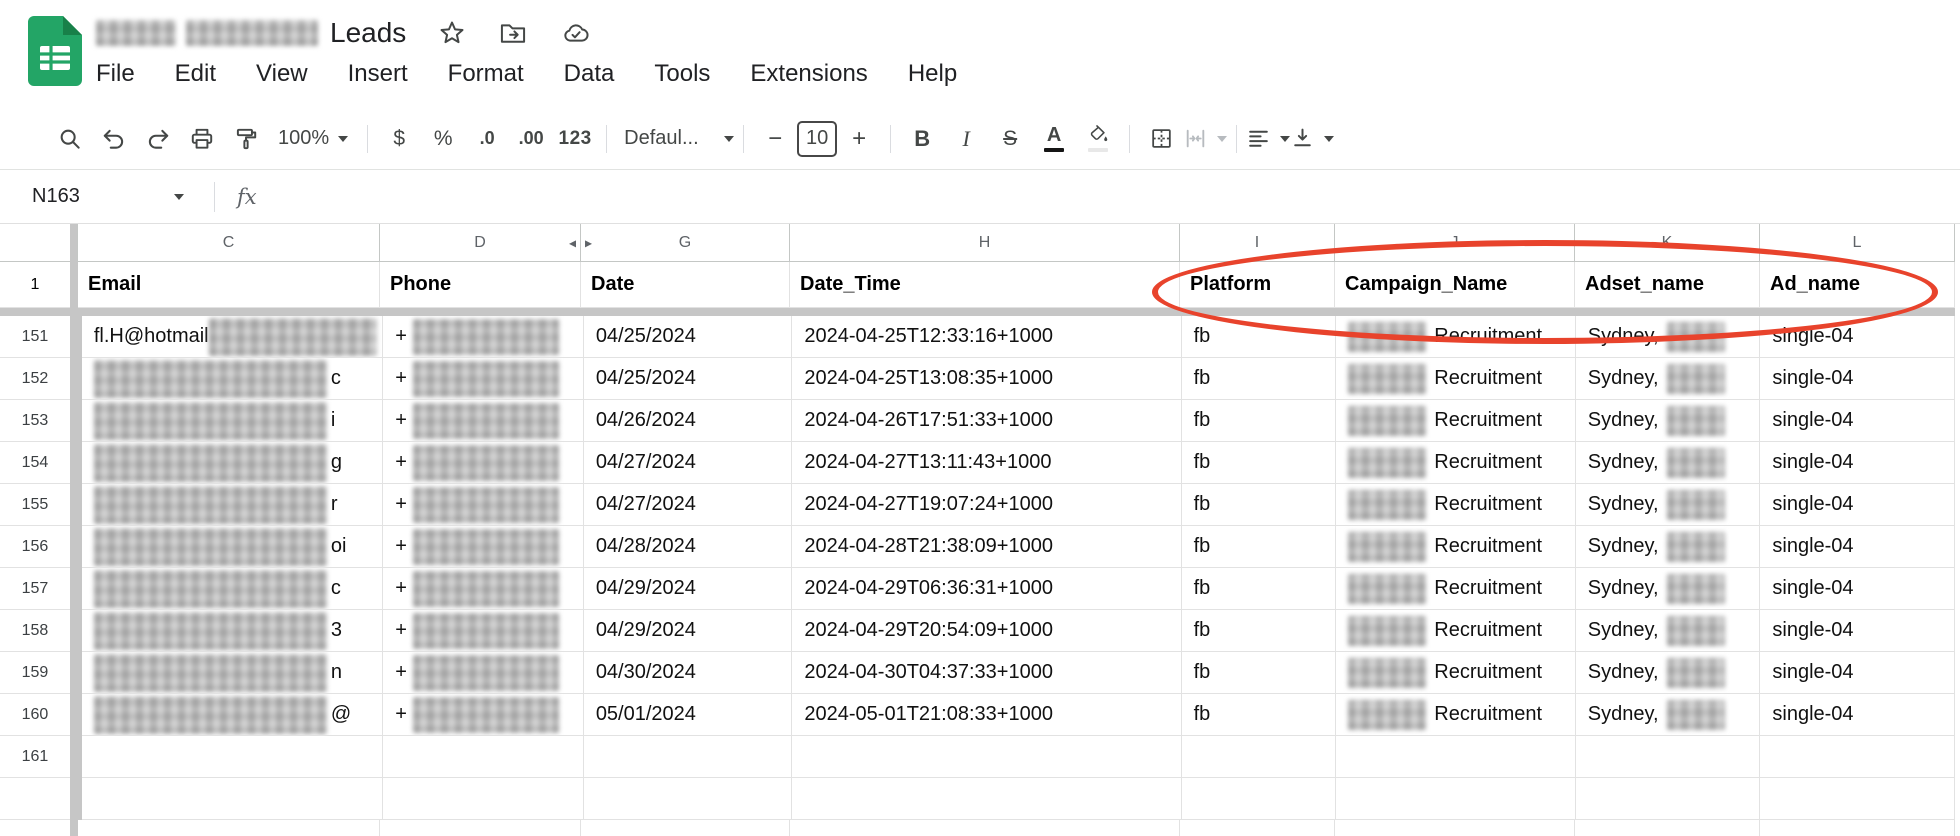  I want to click on column-header-g: ▸ G, so click(685, 243).